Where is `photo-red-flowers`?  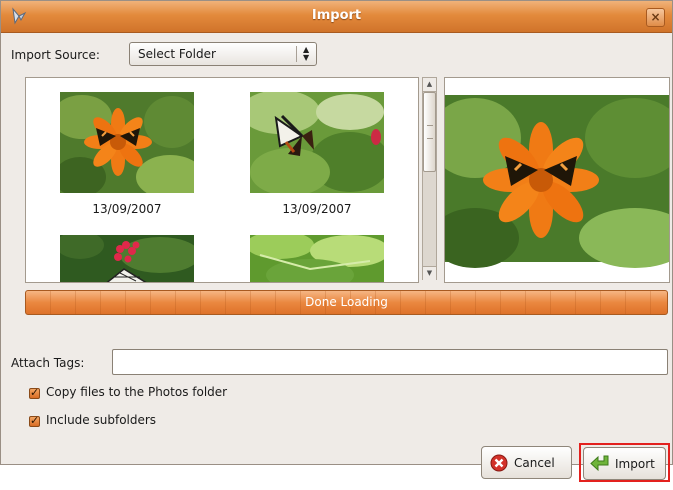
photo-red-flowers is located at coordinates (127, 258).